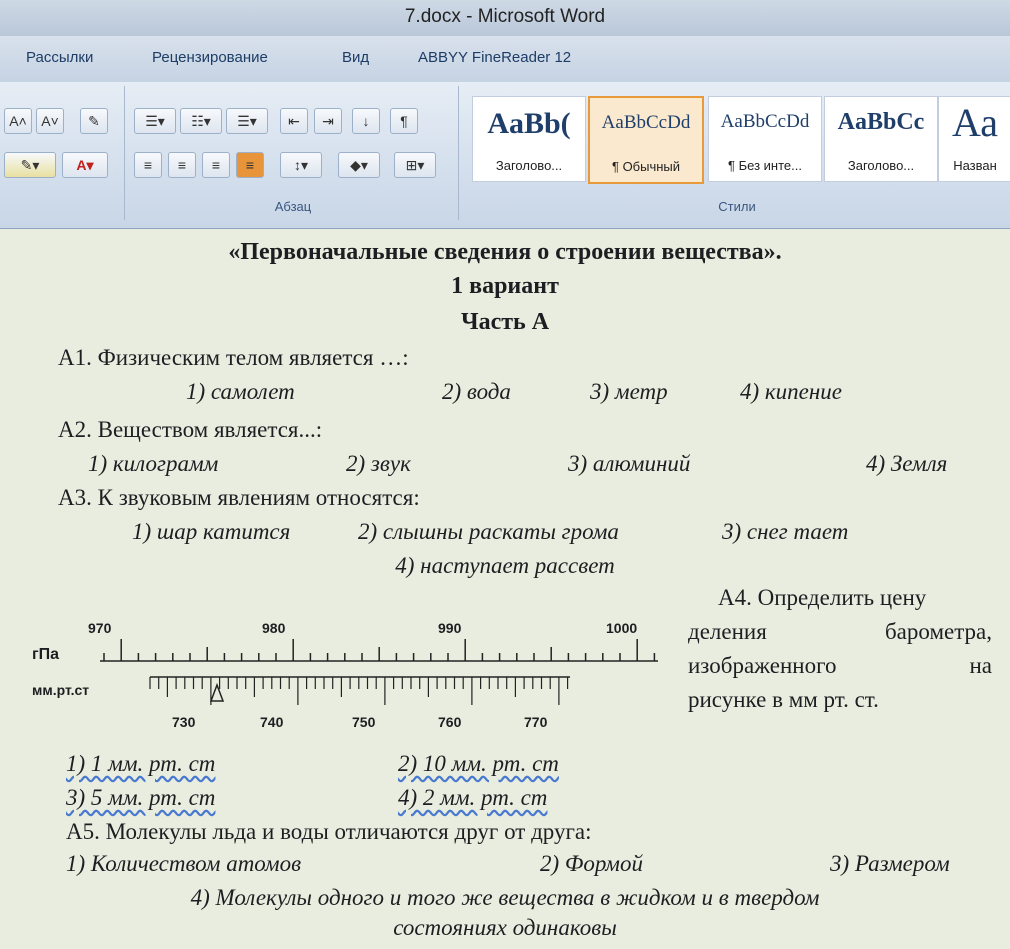 This screenshot has height=949, width=1010. What do you see at coordinates (100, 628) in the screenshot?
I see `top-scale-label: 970` at bounding box center [100, 628].